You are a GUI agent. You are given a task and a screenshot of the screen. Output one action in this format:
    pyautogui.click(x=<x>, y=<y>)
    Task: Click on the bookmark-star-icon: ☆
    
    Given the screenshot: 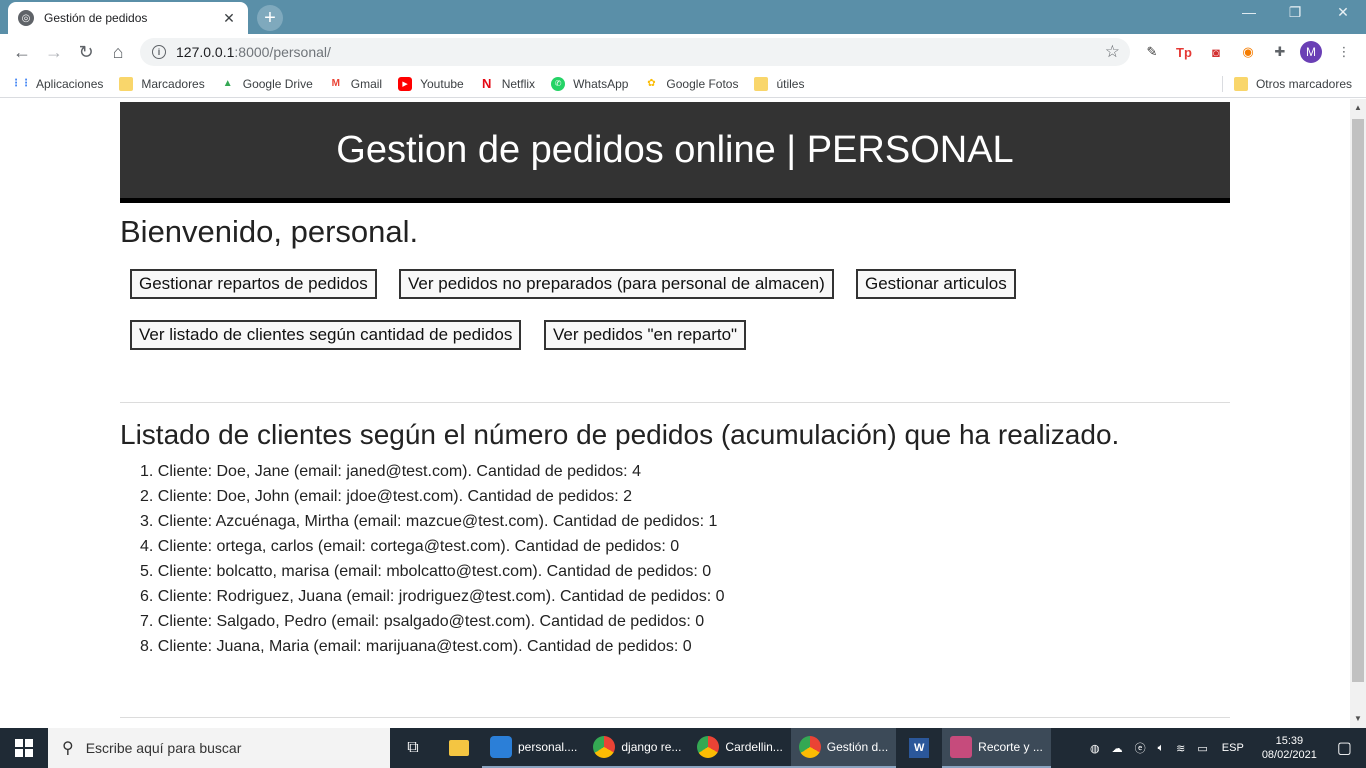 What is the action you would take?
    pyautogui.click(x=1112, y=52)
    